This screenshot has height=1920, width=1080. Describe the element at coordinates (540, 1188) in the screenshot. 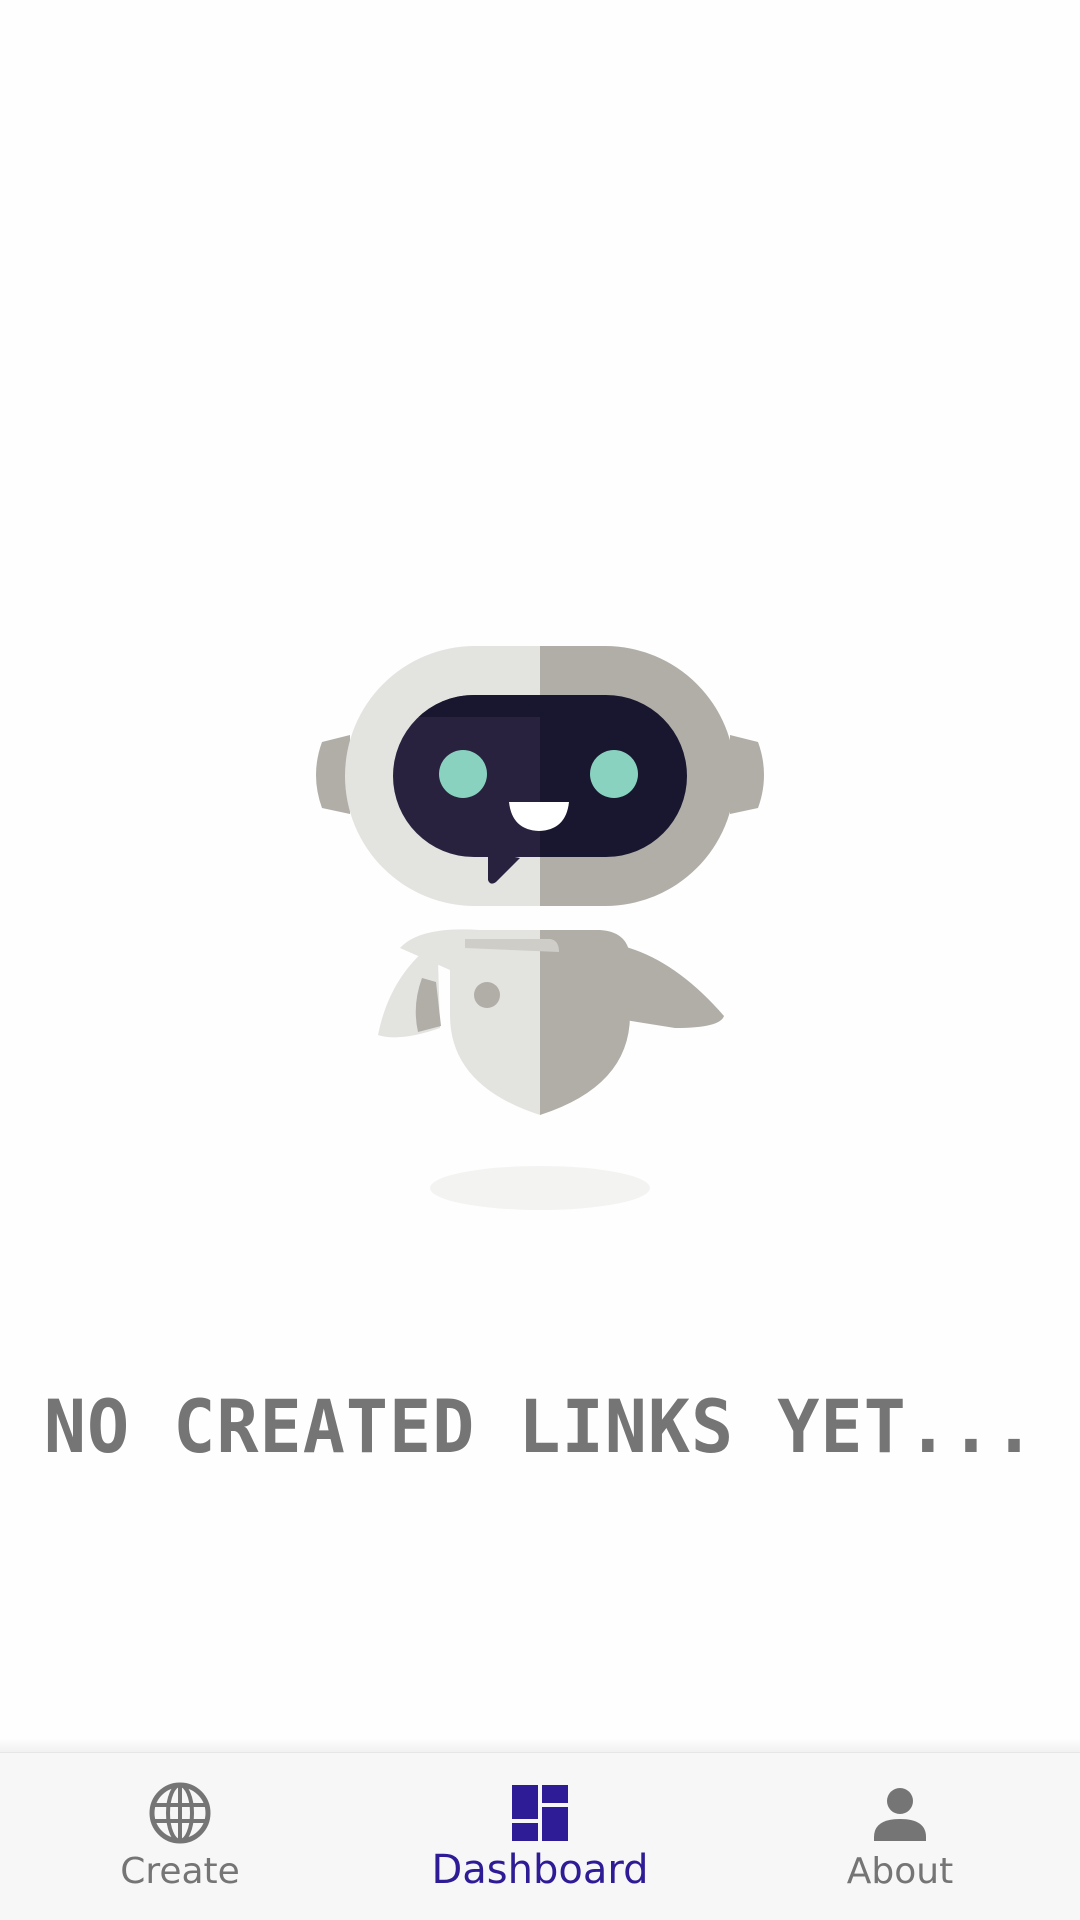

I see `robot-shadow` at that location.